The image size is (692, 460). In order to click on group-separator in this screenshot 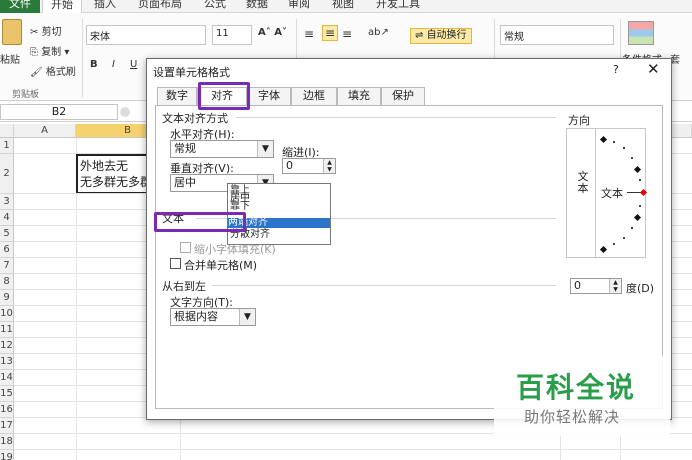, I will do `click(82, 58)`.